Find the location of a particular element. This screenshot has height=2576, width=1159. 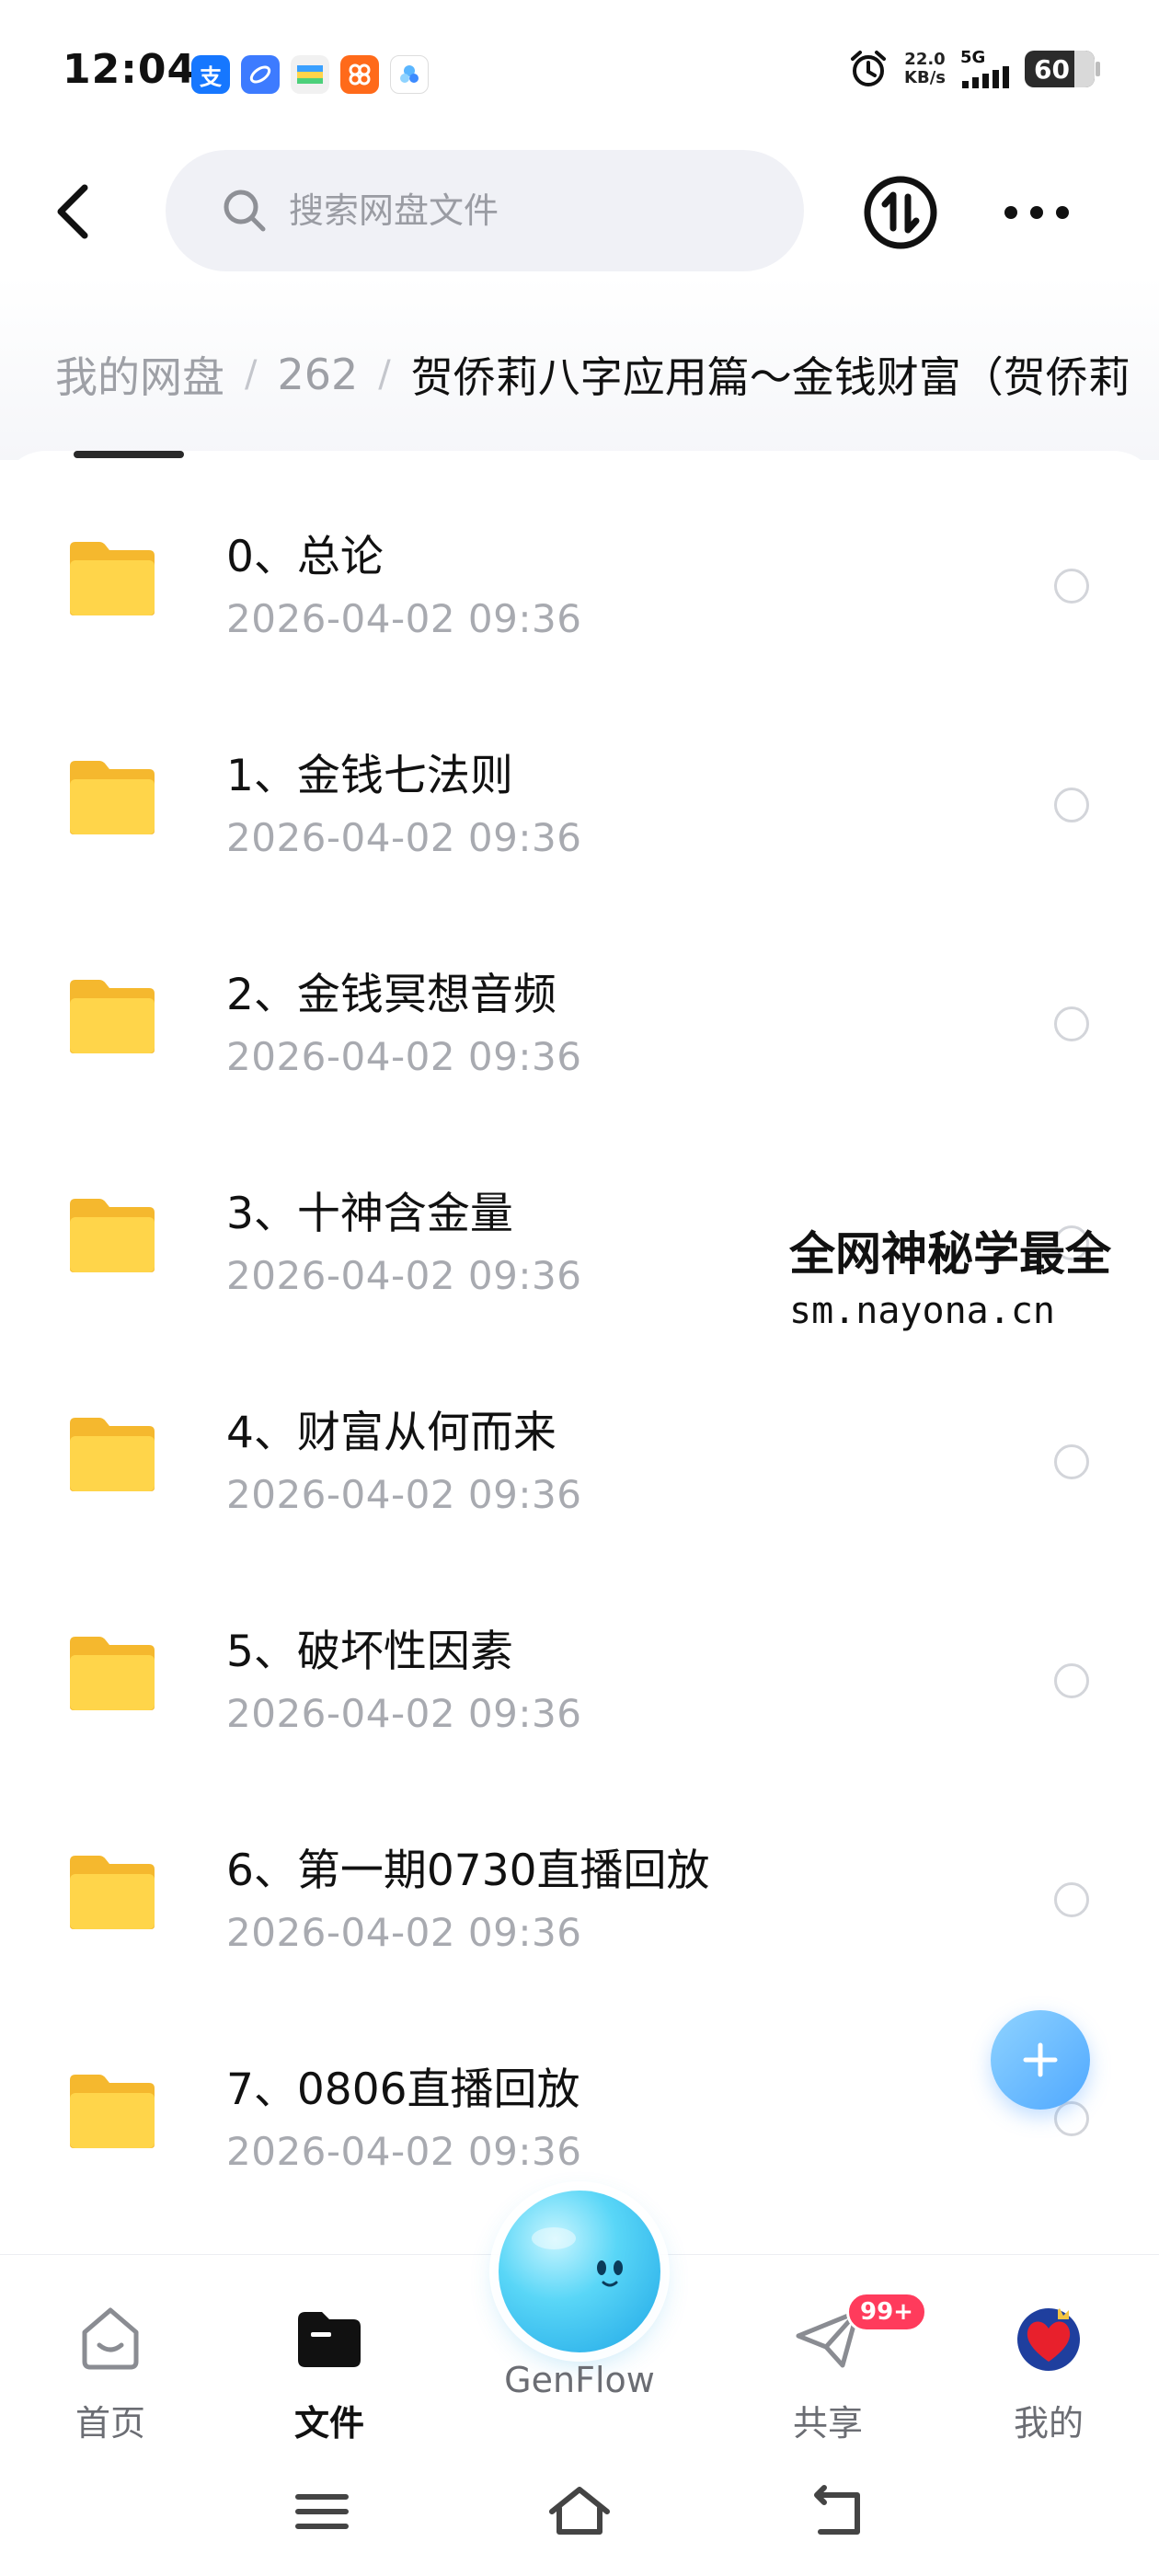

more-options-button is located at coordinates (1036, 212).